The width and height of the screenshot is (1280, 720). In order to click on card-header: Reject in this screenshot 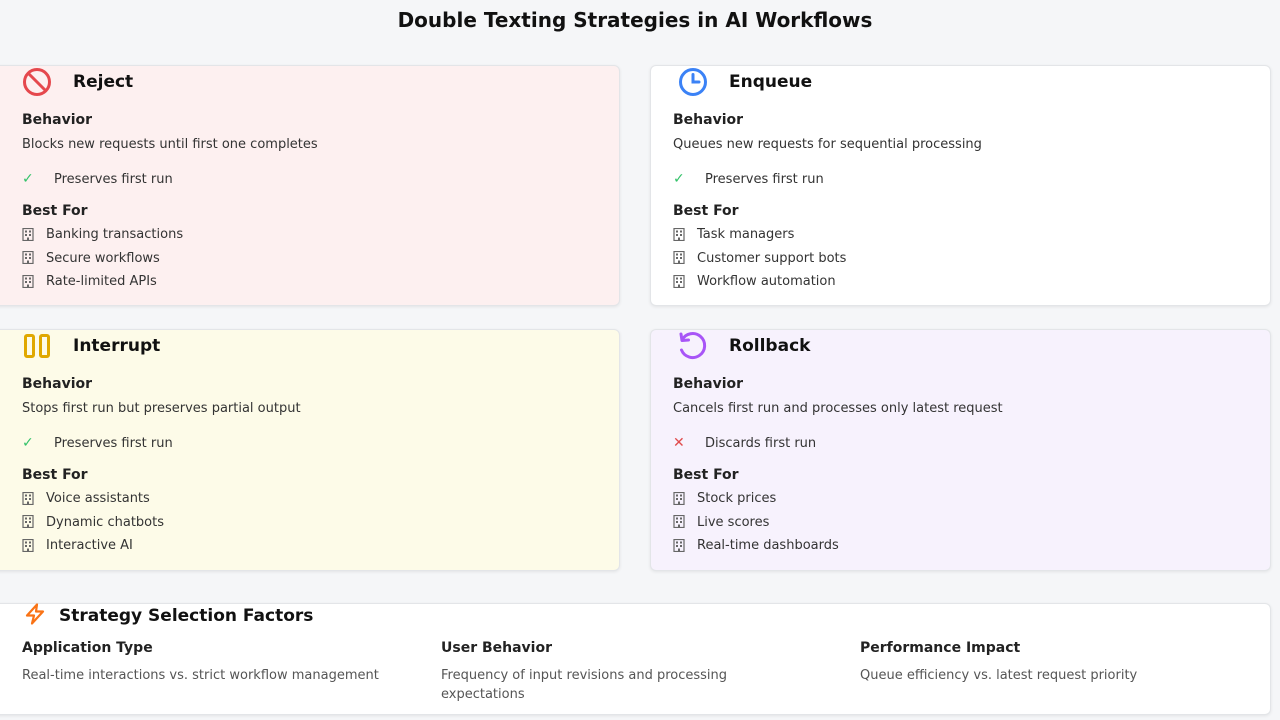, I will do `click(75, 82)`.